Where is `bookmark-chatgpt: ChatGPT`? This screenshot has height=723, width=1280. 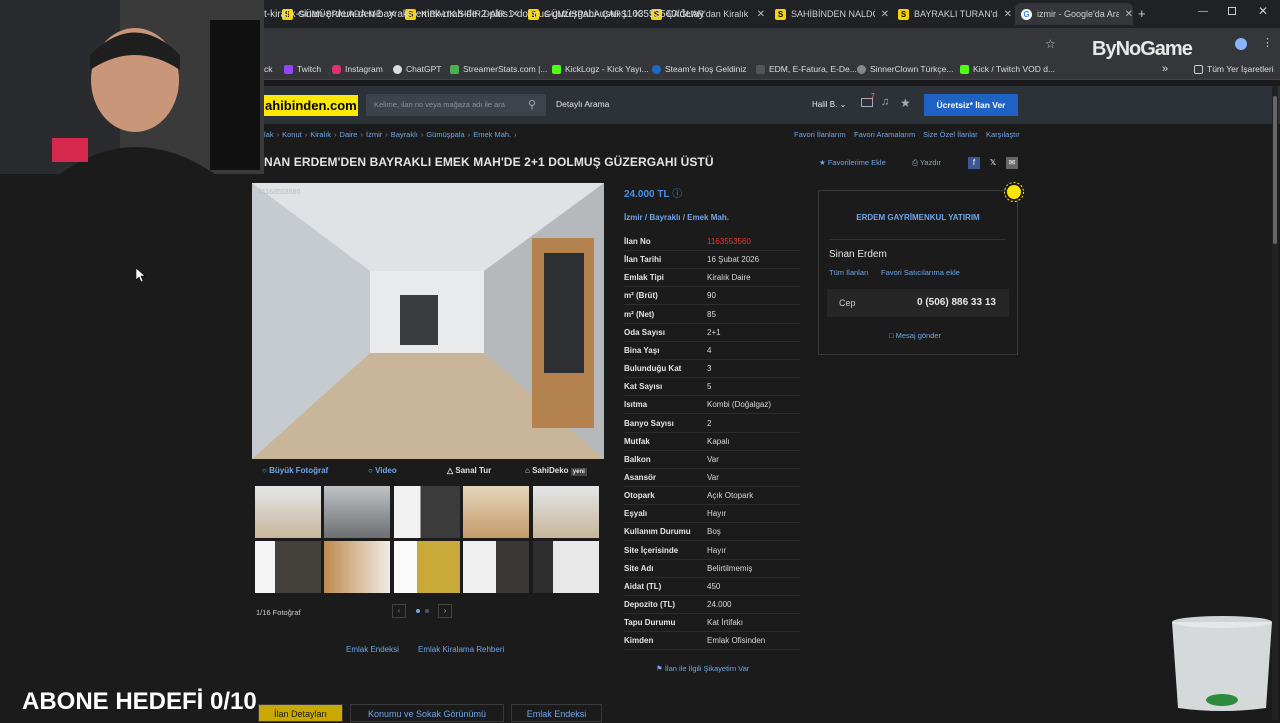
bookmark-chatgpt: ChatGPT is located at coordinates (417, 69).